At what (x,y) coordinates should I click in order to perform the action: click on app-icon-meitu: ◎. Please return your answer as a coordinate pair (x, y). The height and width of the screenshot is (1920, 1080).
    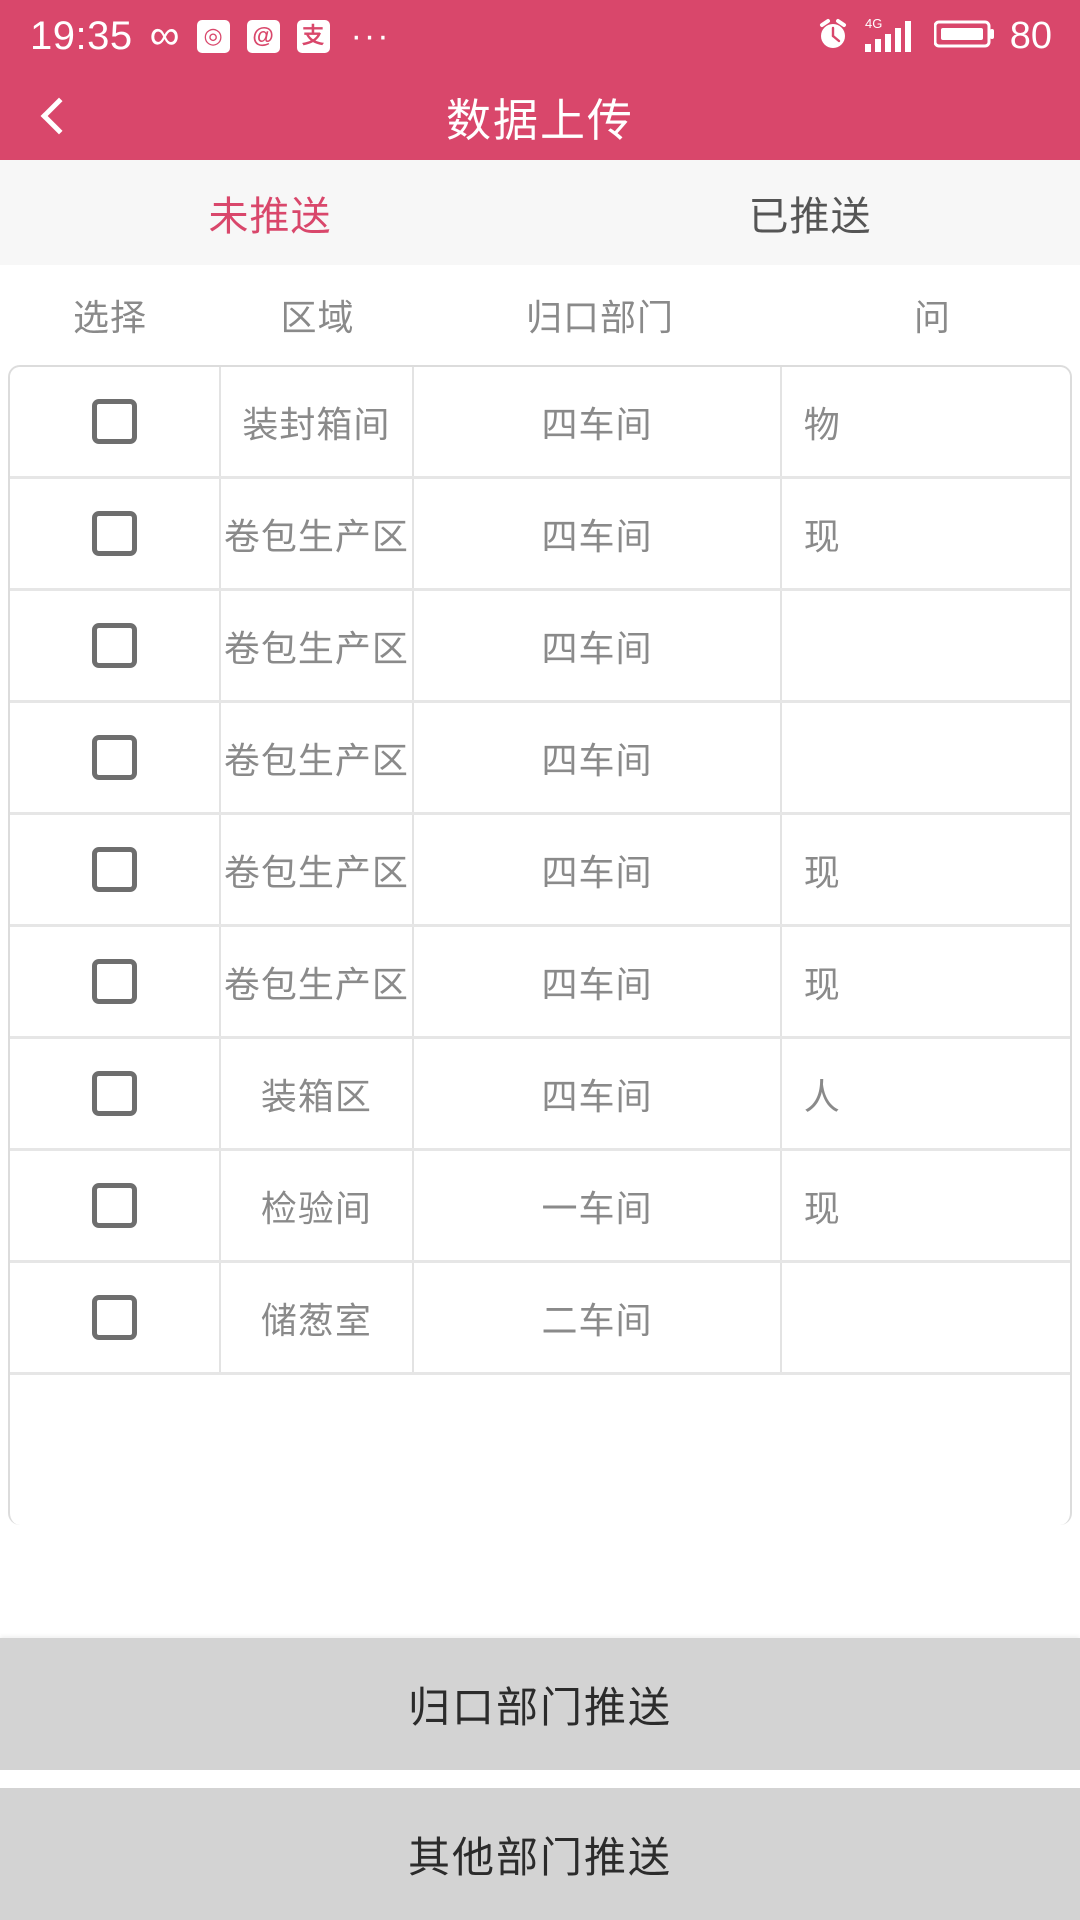
    Looking at the image, I should click on (213, 36).